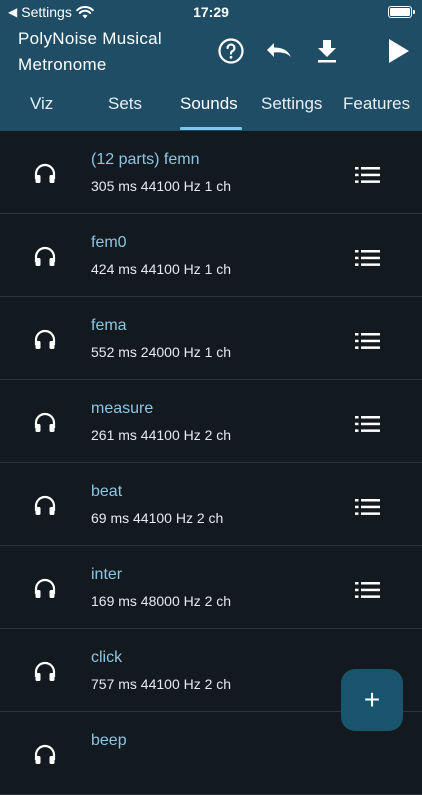 The image size is (422, 795). What do you see at coordinates (211, 338) in the screenshot?
I see `sound-row: fema 552 ms 24000 Hz 1 ch` at bounding box center [211, 338].